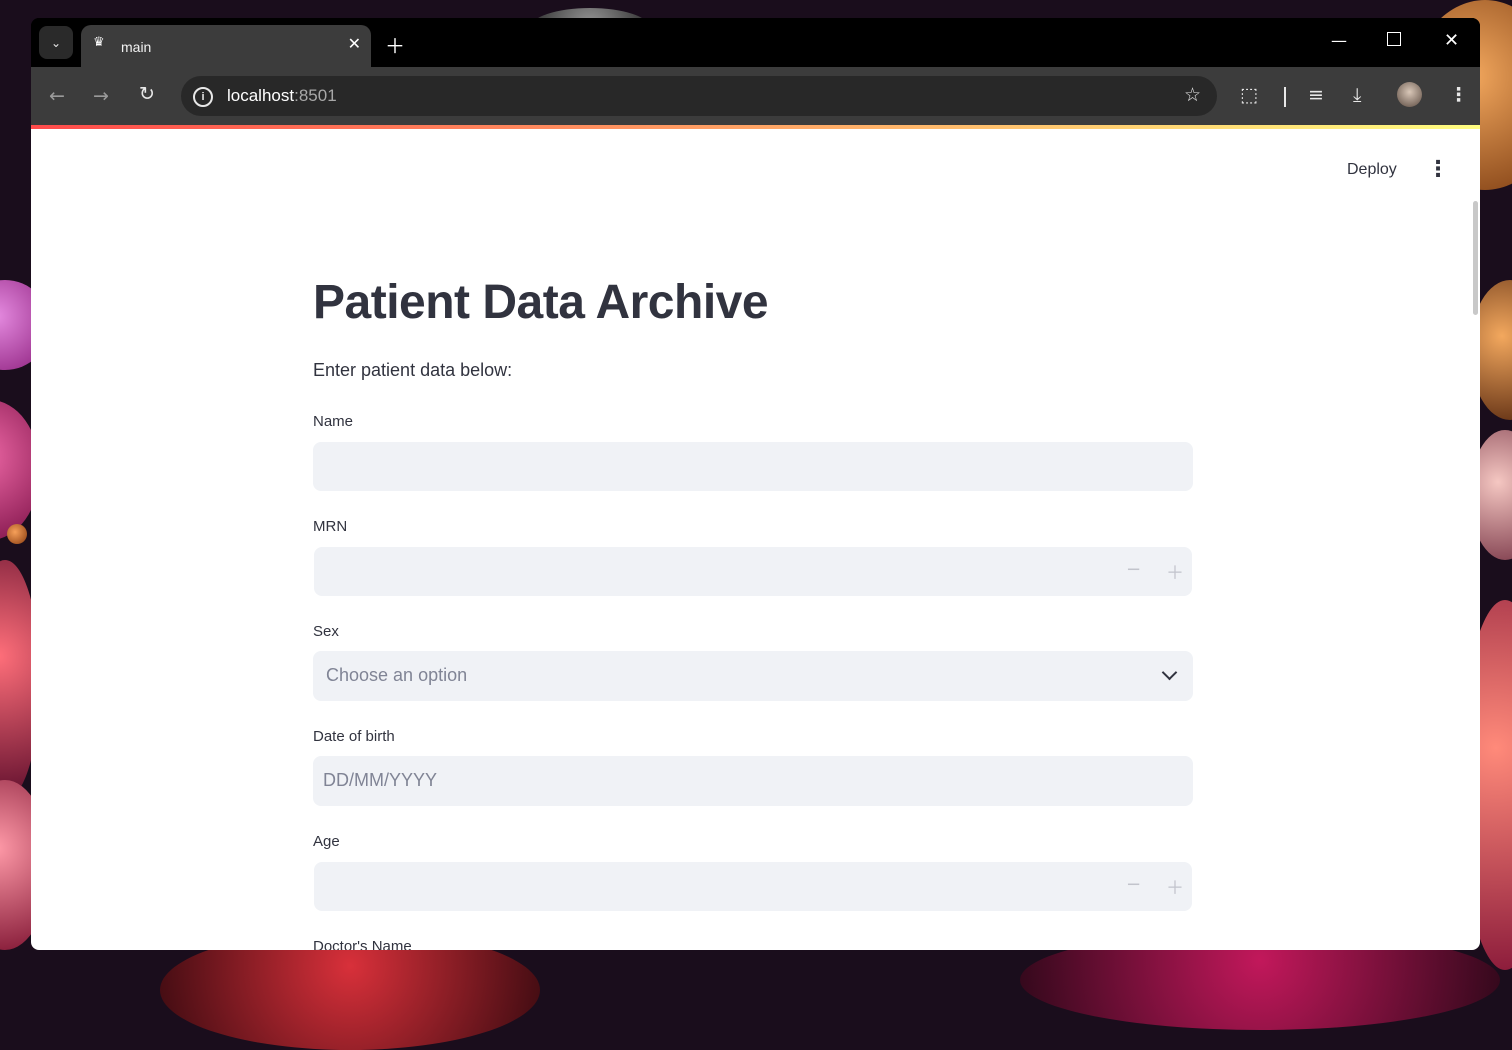  I want to click on dob-input: DD/MM/YYYY, so click(753, 781).